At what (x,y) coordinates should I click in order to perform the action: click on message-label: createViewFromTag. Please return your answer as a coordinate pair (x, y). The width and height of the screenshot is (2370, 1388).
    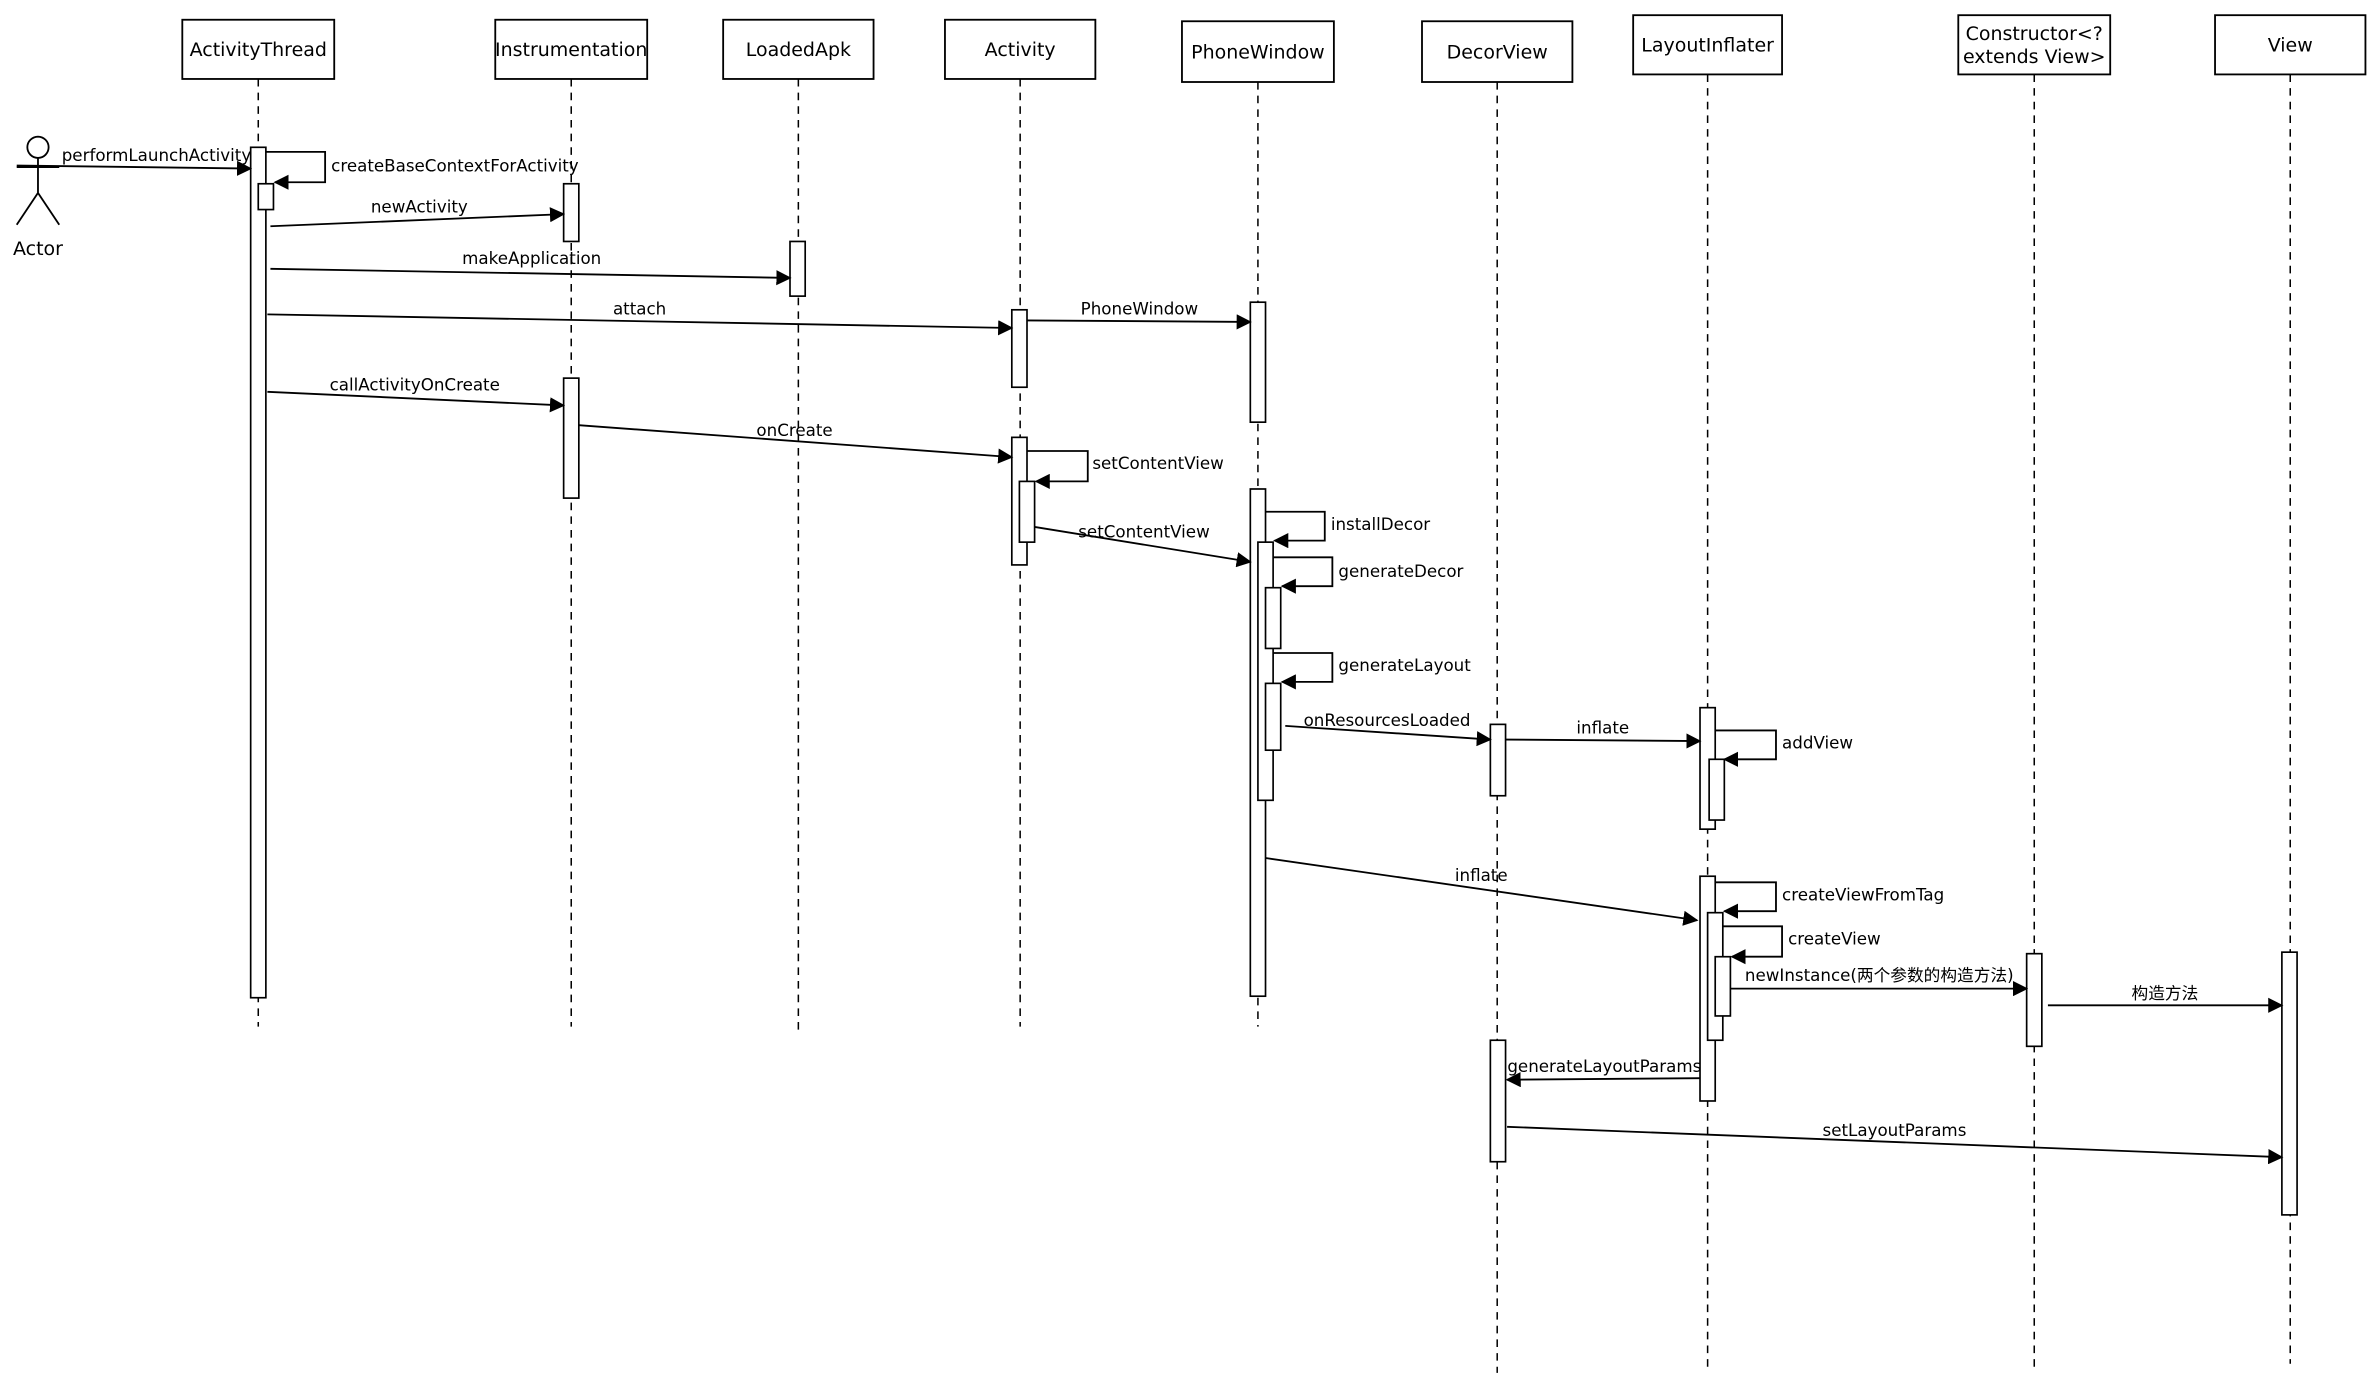
    Looking at the image, I should click on (1863, 895).